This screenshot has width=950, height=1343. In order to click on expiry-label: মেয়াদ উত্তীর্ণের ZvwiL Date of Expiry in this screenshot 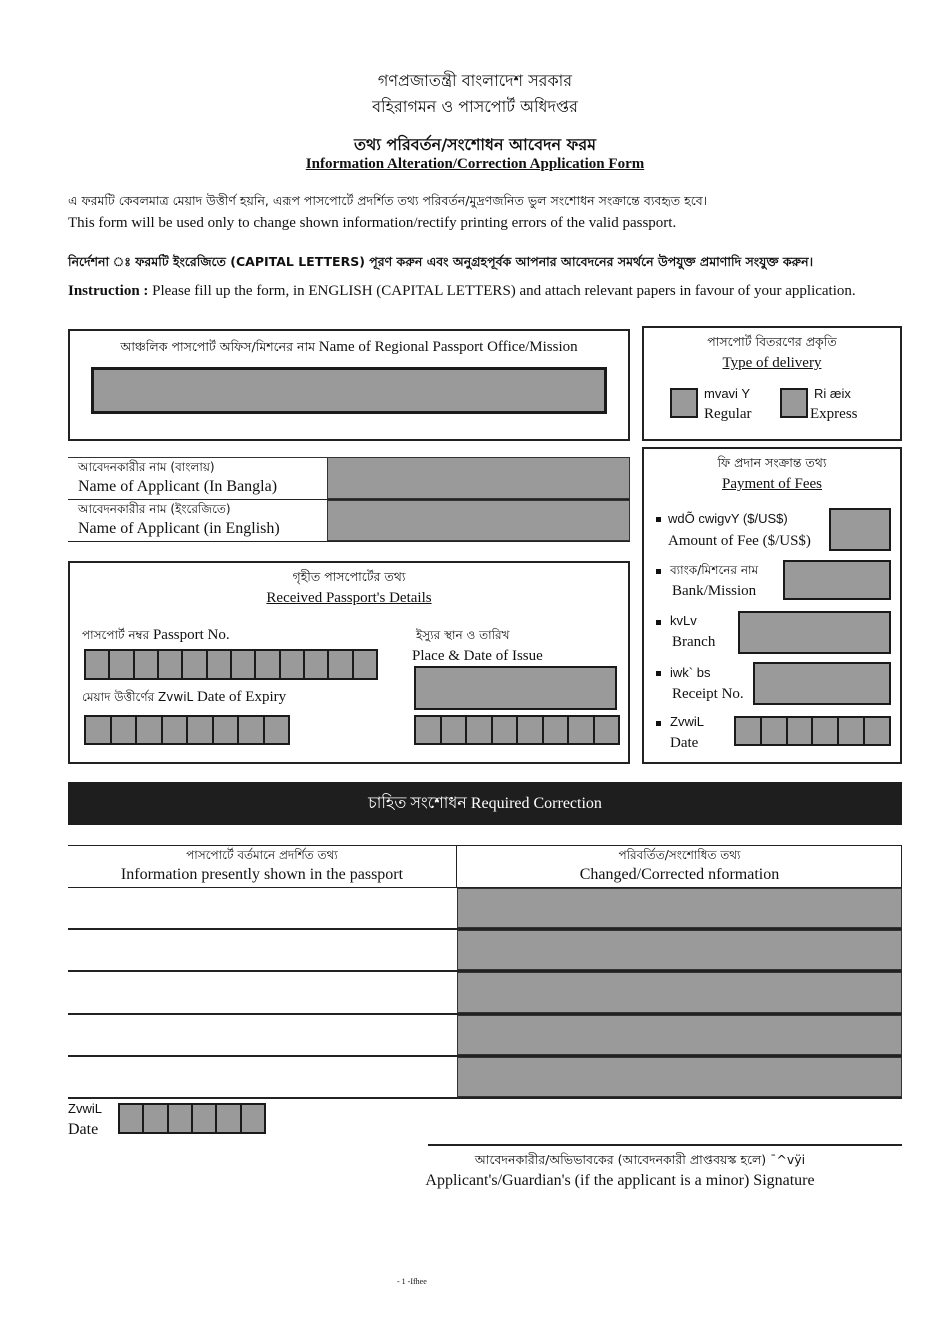, I will do `click(184, 699)`.